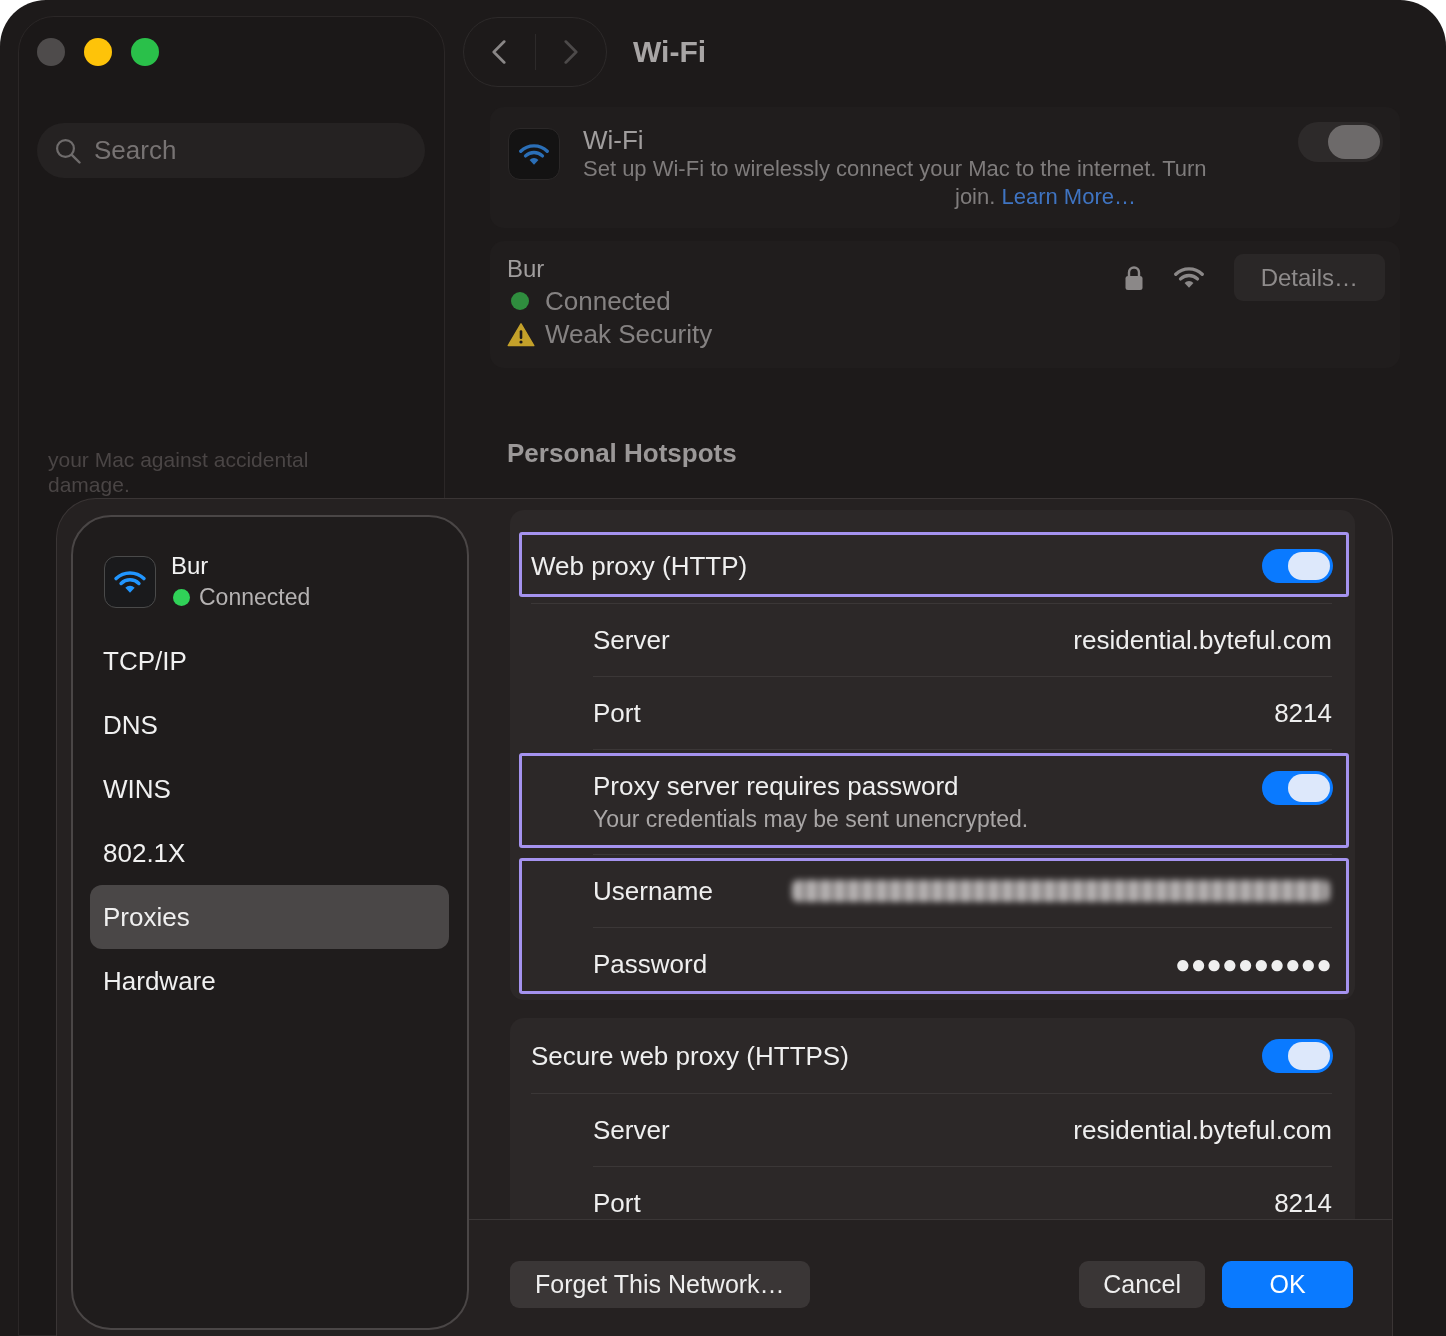 Image resolution: width=1446 pixels, height=1336 pixels. I want to click on ok-button: OK, so click(1287, 1284).